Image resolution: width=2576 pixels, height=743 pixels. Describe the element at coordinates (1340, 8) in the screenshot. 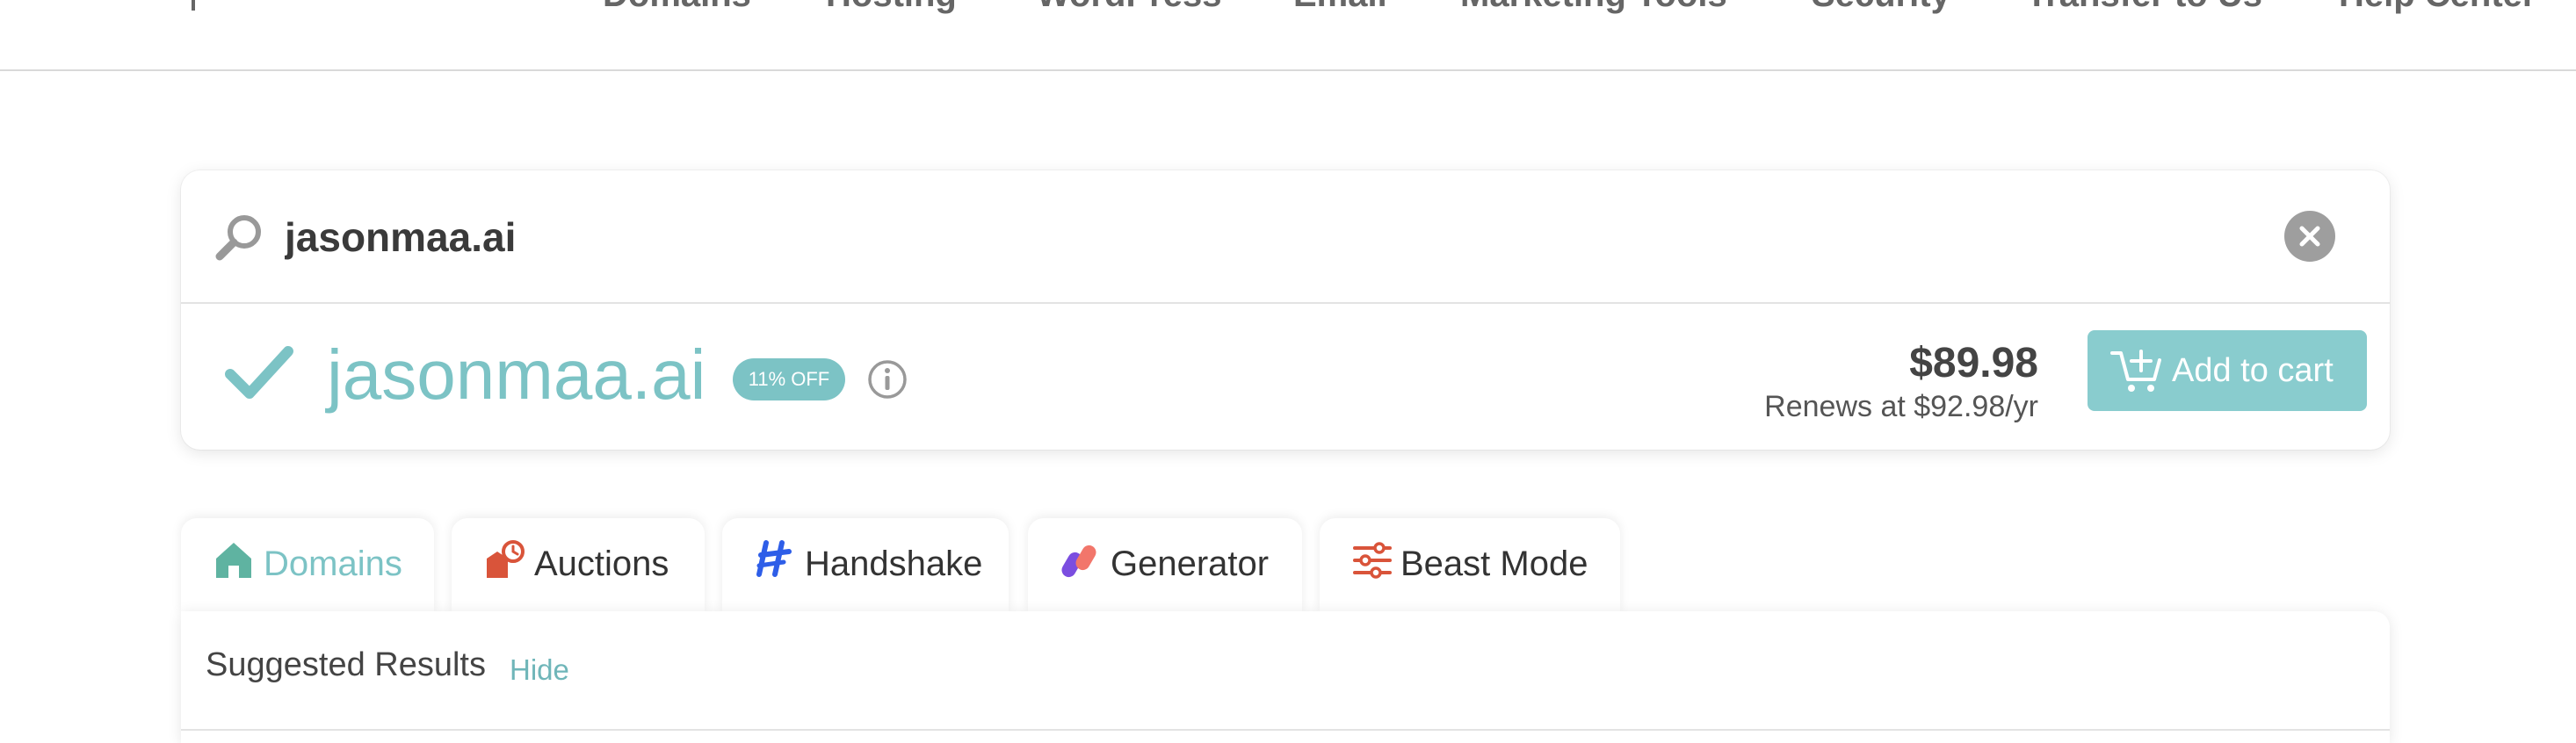

I see `nav-item-email: Email` at that location.